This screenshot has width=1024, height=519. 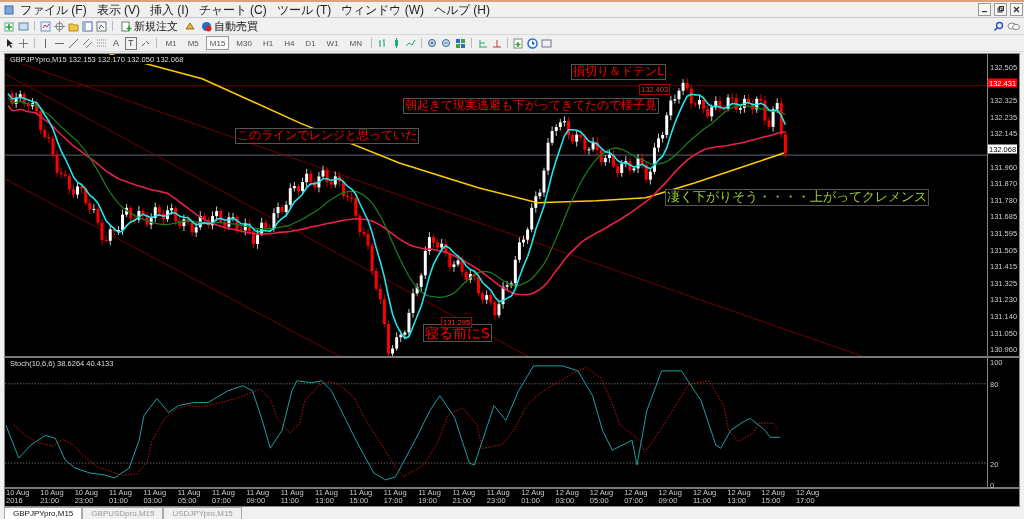 What do you see at coordinates (232, 9) in the screenshot?
I see `menu-item: チャート (C)` at bounding box center [232, 9].